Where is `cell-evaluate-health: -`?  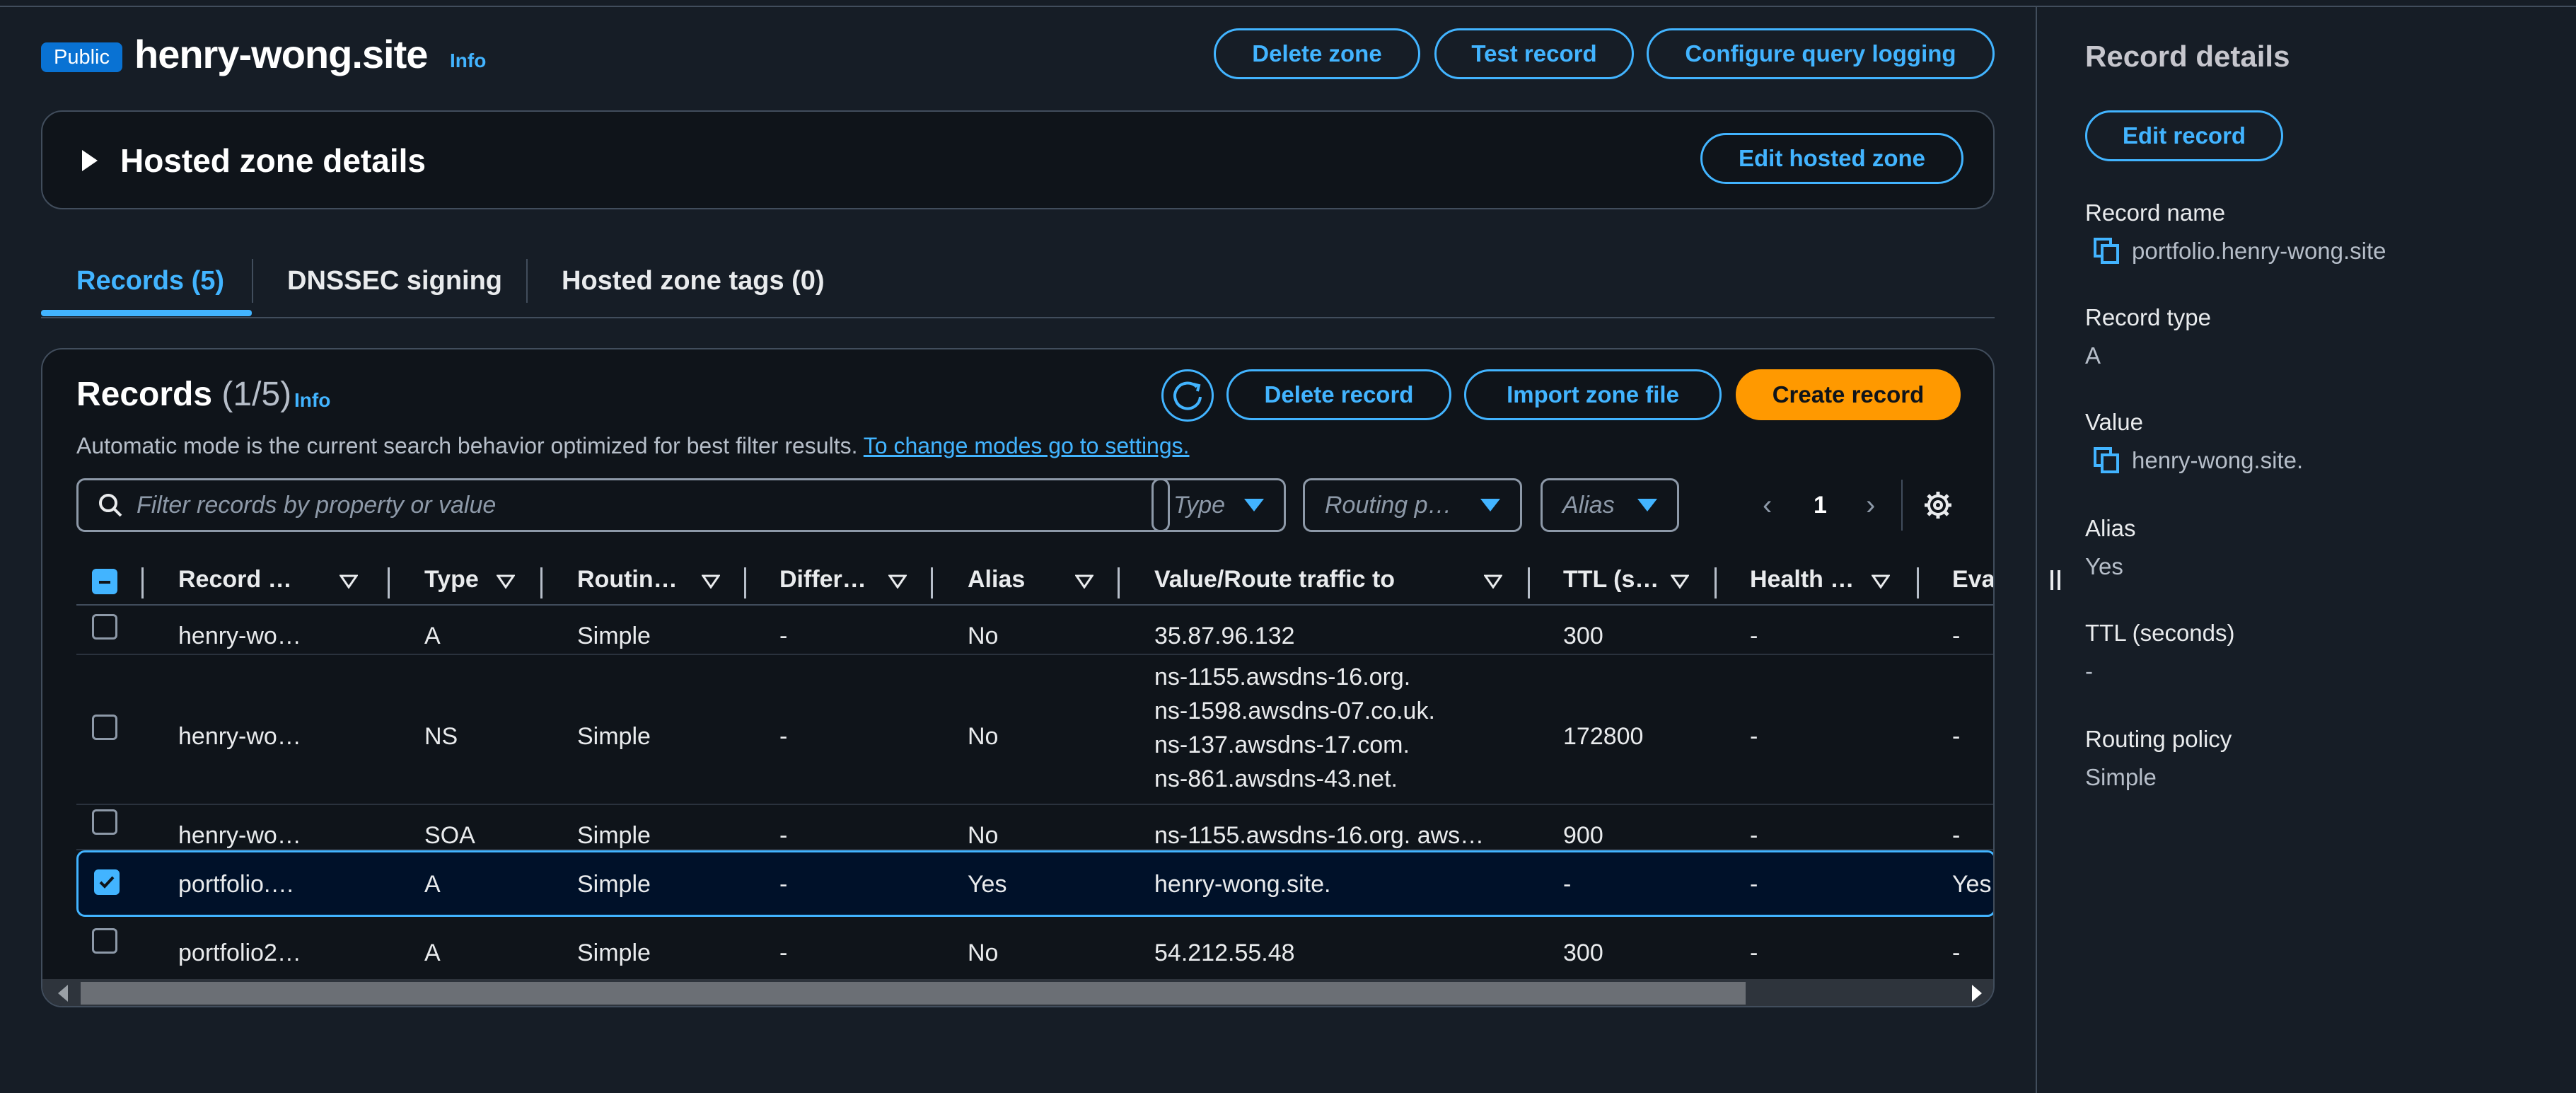 cell-evaluate-health: - is located at coordinates (1956, 952).